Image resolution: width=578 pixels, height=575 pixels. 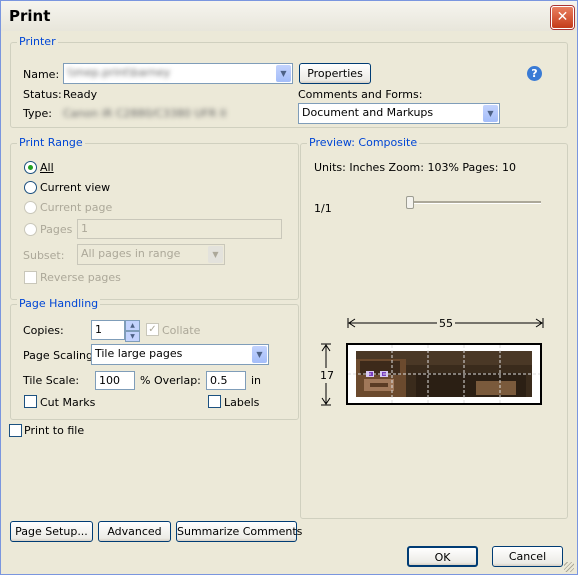 I want to click on subset-select: All pages in range ▼, so click(x=151, y=254).